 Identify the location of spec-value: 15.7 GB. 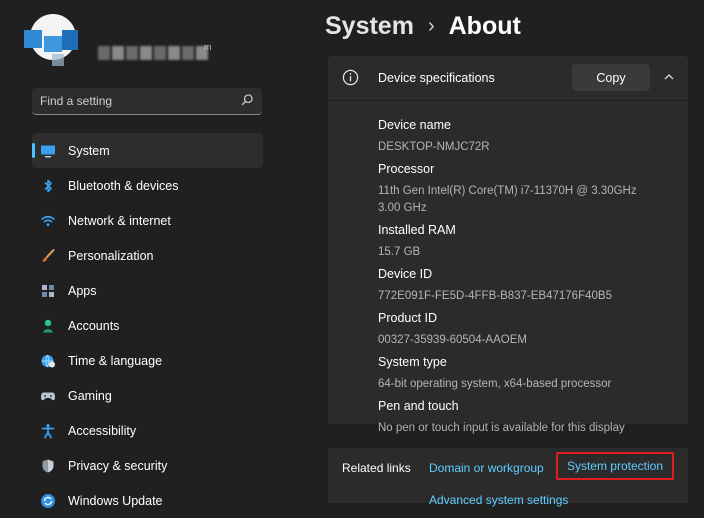
(399, 252).